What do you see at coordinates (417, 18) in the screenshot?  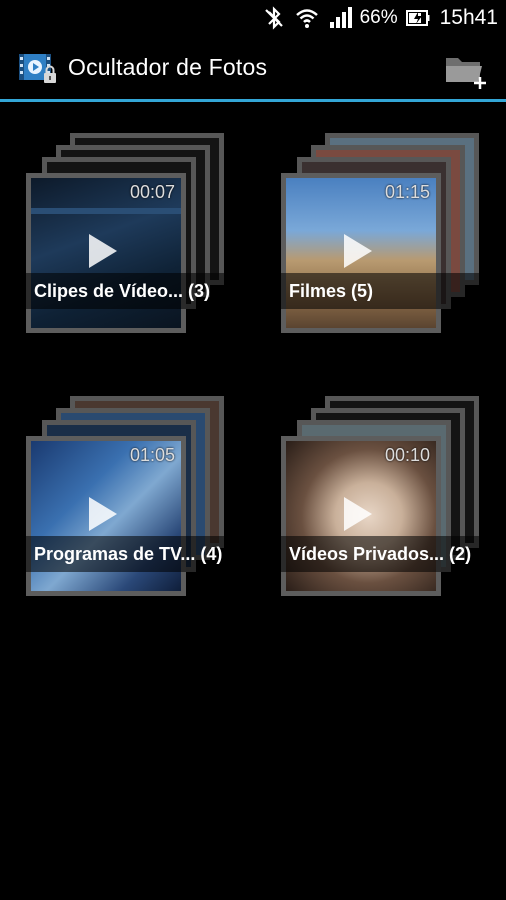 I see `battery-charging-icon` at bounding box center [417, 18].